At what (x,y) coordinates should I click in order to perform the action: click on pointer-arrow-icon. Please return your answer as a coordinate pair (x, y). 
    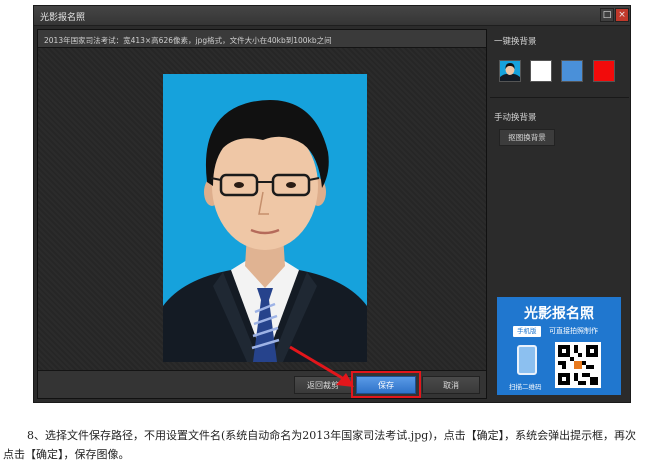
    Looking at the image, I should click on (321, 366).